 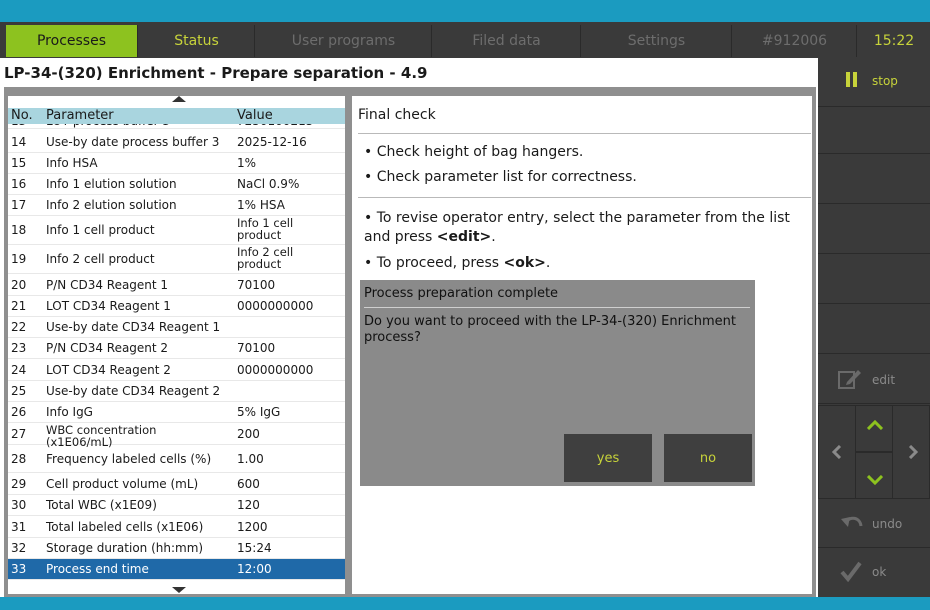 What do you see at coordinates (176, 527) in the screenshot?
I see `table-row: 31 Total labeled cells (x1E06) 1200` at bounding box center [176, 527].